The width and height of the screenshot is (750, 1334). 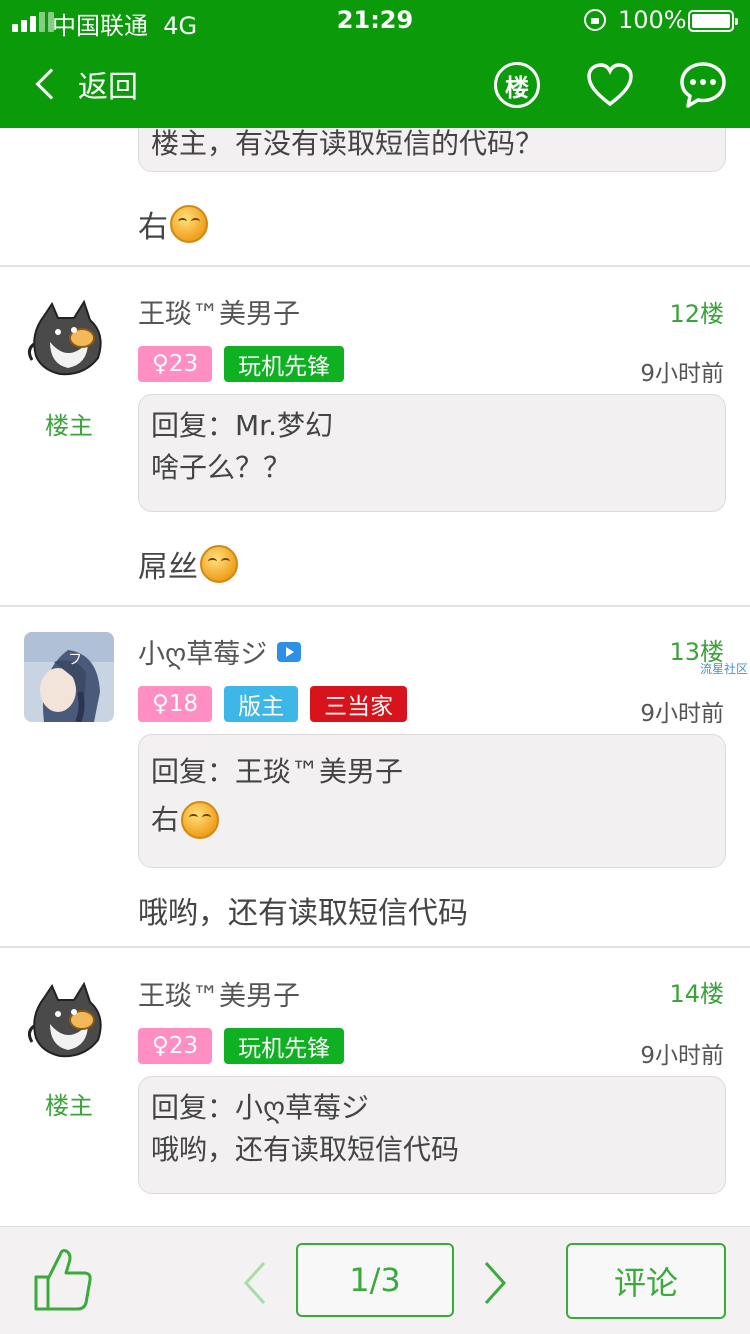 I want to click on like-button, so click(x=63, y=1280).